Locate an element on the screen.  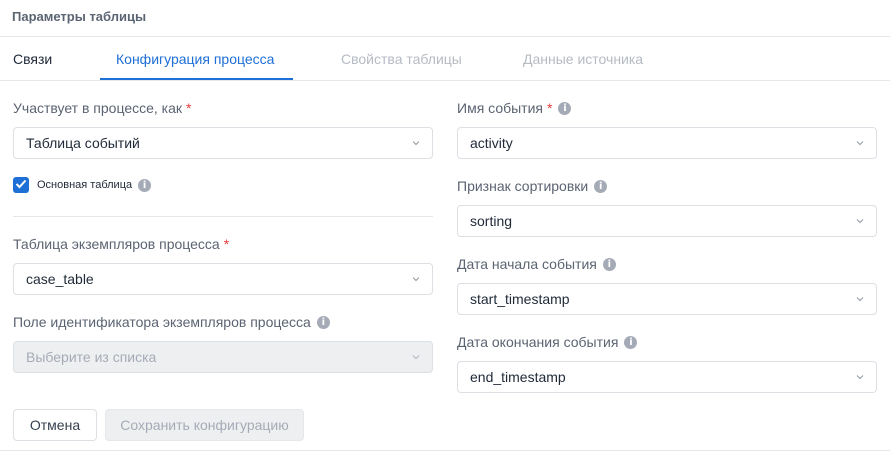
save-configuration-button: Сохранить конфигурацию is located at coordinates (204, 425).